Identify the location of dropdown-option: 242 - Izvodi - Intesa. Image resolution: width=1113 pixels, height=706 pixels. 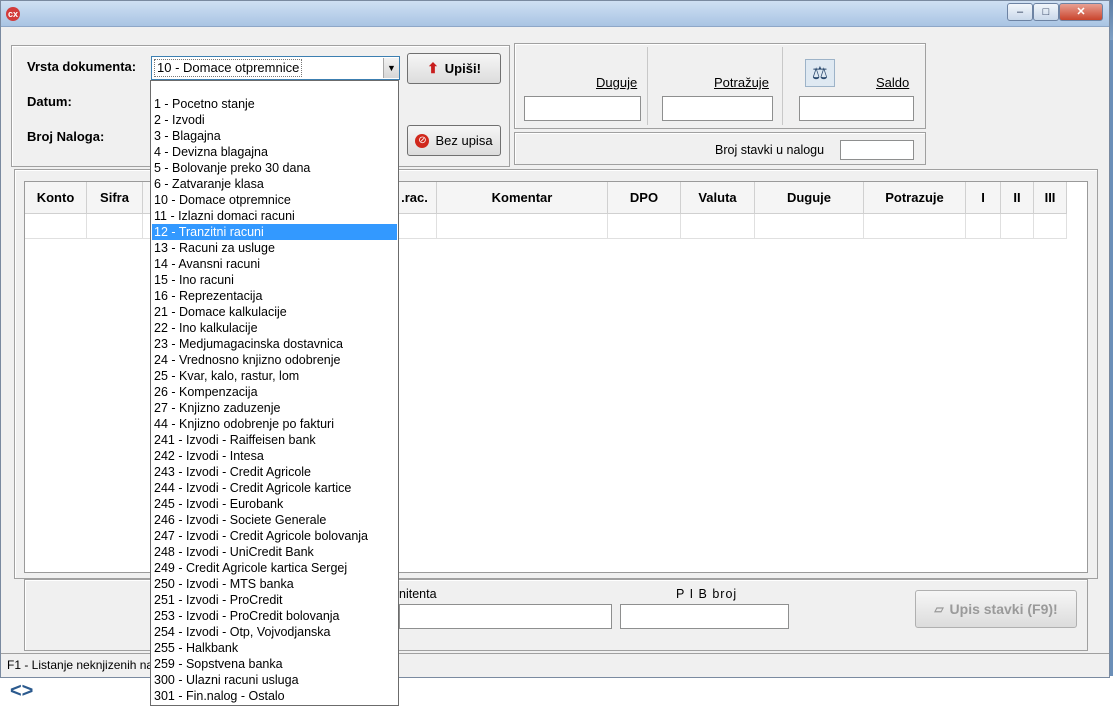
(274, 456).